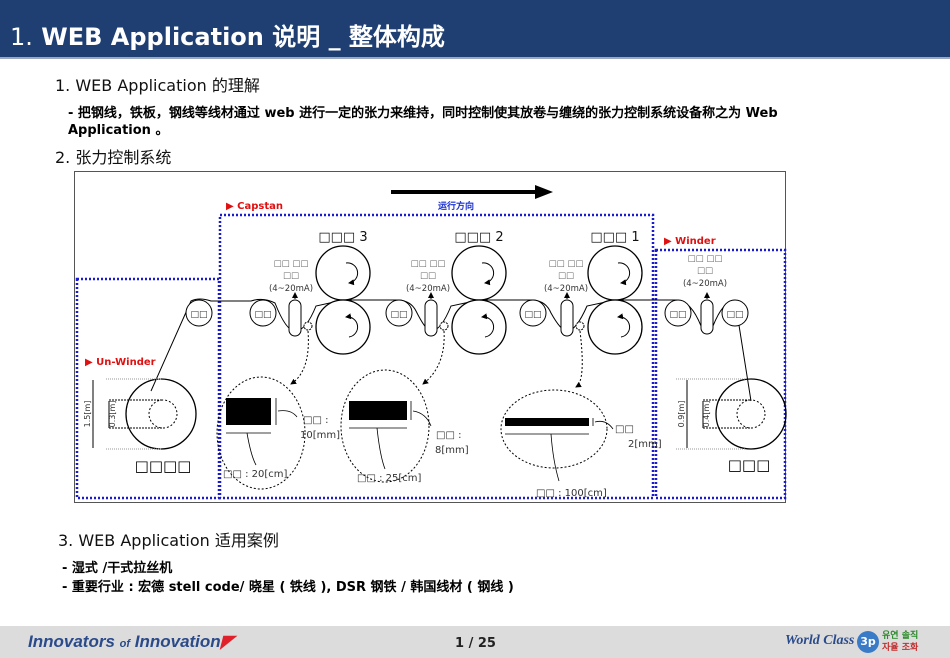 This screenshot has width=950, height=658. What do you see at coordinates (690, 241) in the screenshot?
I see `winder-label: ▶ Winder` at bounding box center [690, 241].